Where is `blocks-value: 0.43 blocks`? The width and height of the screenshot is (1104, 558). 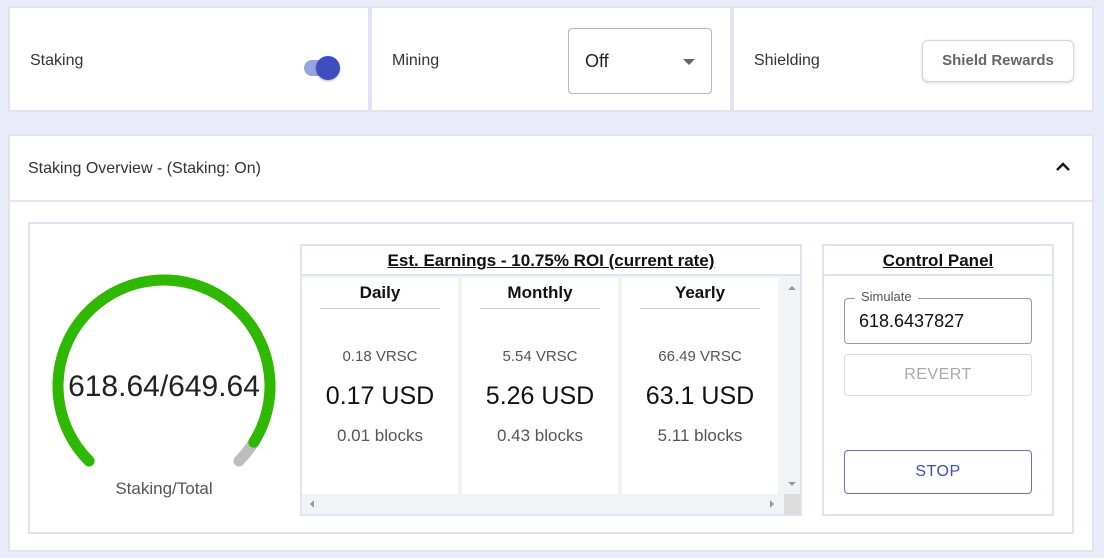 blocks-value: 0.43 blocks is located at coordinates (540, 435).